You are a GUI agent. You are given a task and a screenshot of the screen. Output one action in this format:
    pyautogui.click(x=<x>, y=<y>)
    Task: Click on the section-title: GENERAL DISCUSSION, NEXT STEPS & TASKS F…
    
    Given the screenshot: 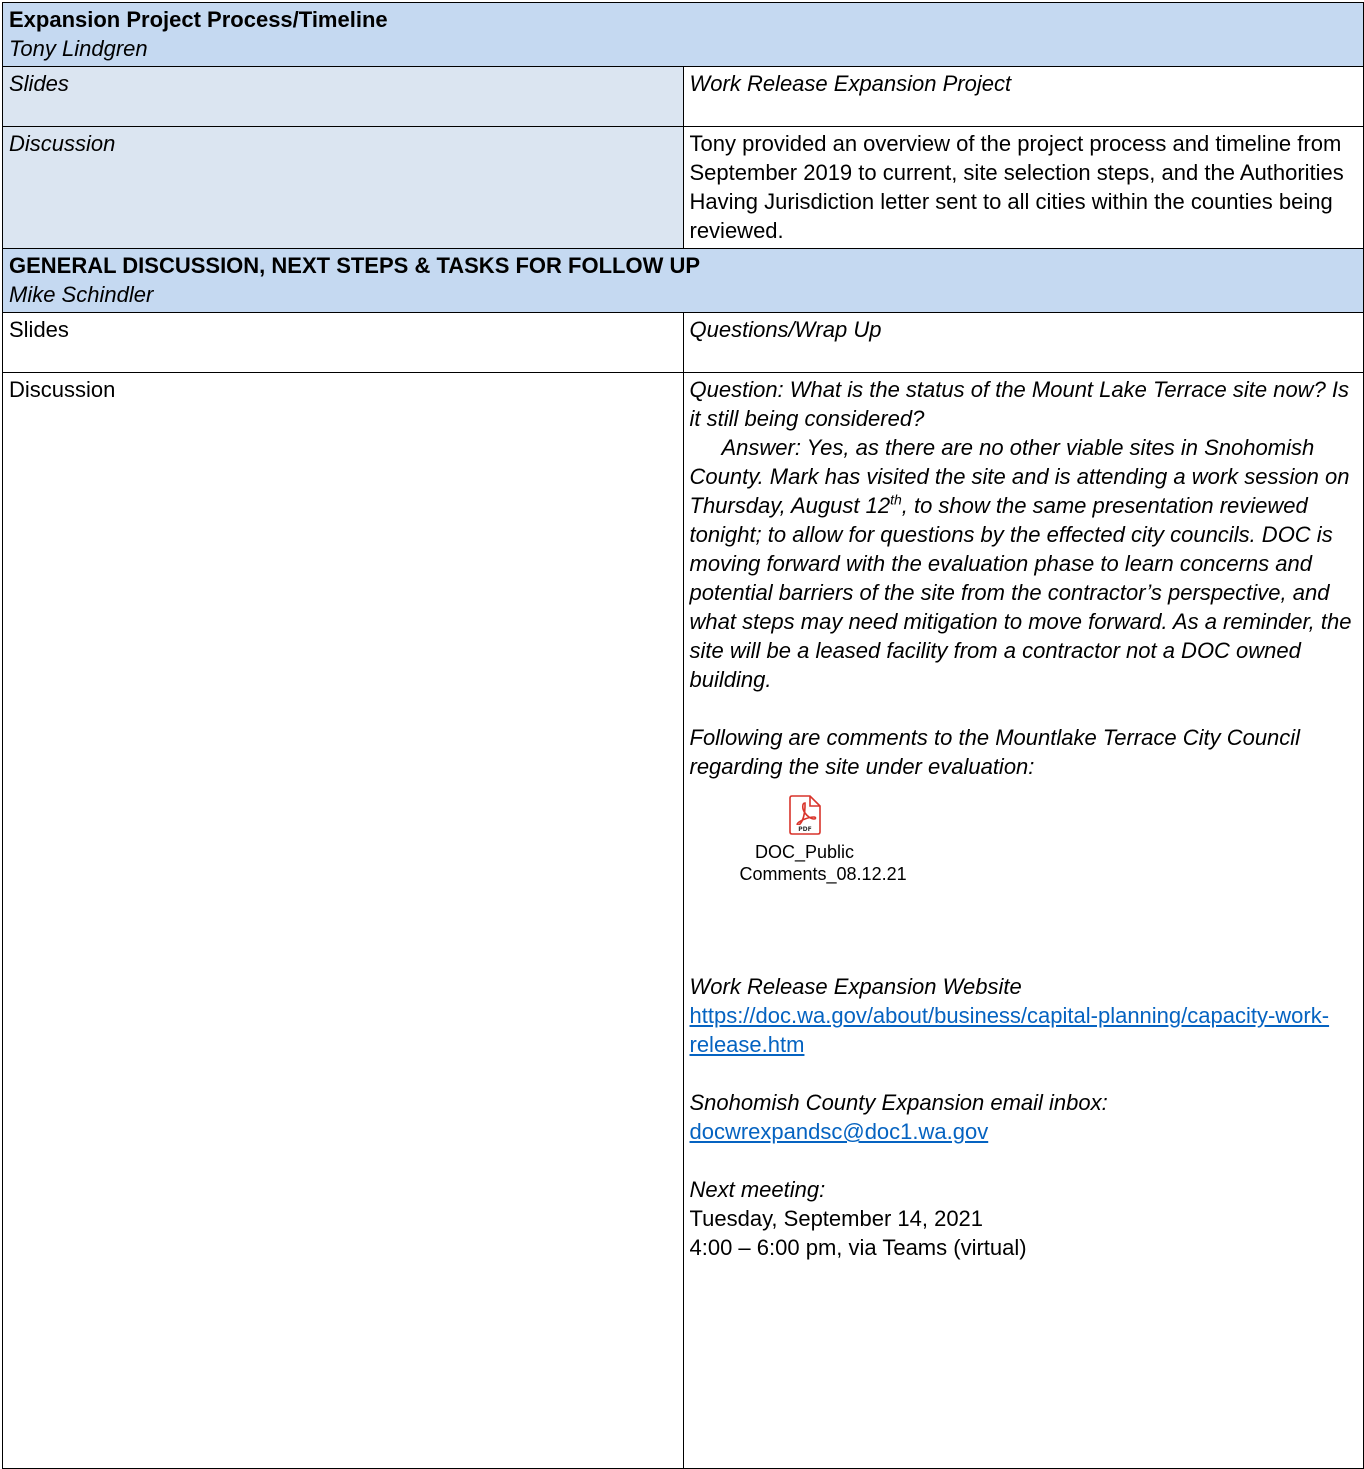 What is the action you would take?
    pyautogui.click(x=355, y=265)
    